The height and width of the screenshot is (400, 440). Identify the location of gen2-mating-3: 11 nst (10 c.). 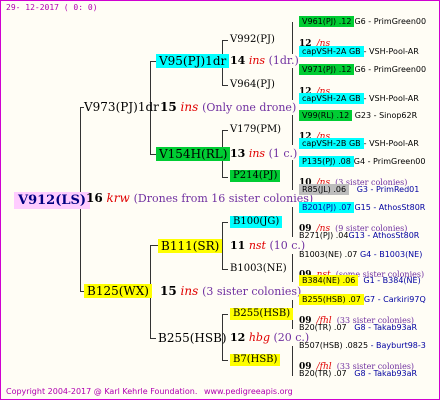
(267, 245).